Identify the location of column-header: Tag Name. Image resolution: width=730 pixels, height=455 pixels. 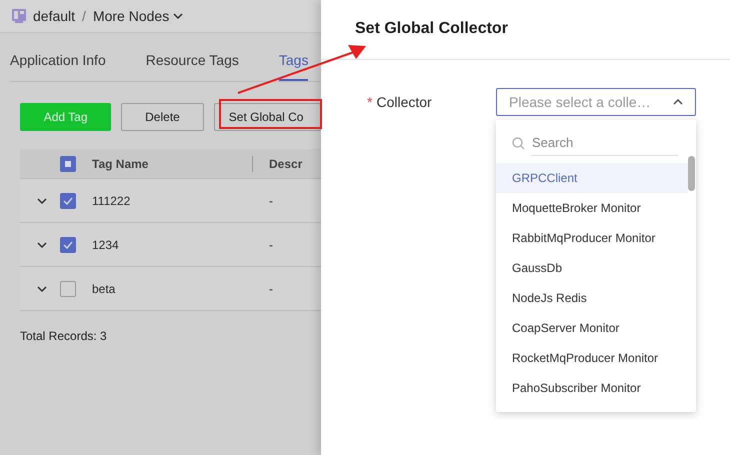
(121, 164).